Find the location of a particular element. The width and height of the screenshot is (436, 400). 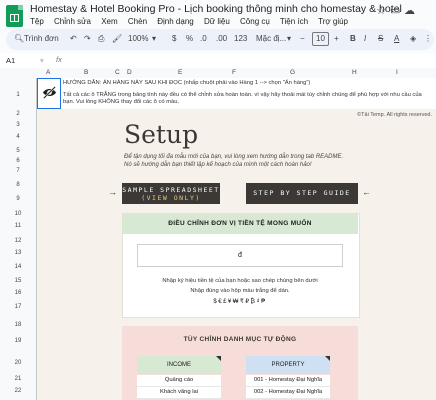

copyright-text: ©Tải Temp. All rights reserved. is located at coordinates (394, 115).